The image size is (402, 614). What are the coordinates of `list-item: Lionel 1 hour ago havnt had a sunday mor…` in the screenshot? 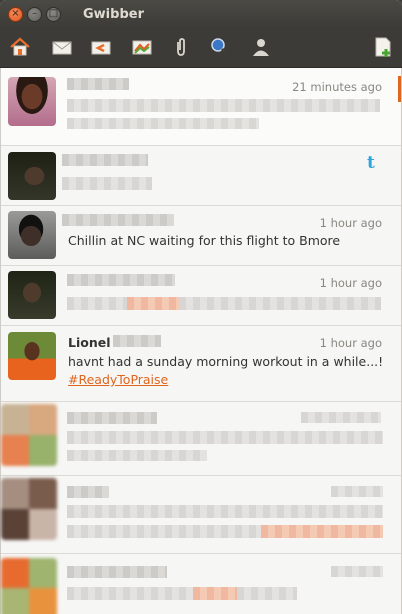 It's located at (201, 364).